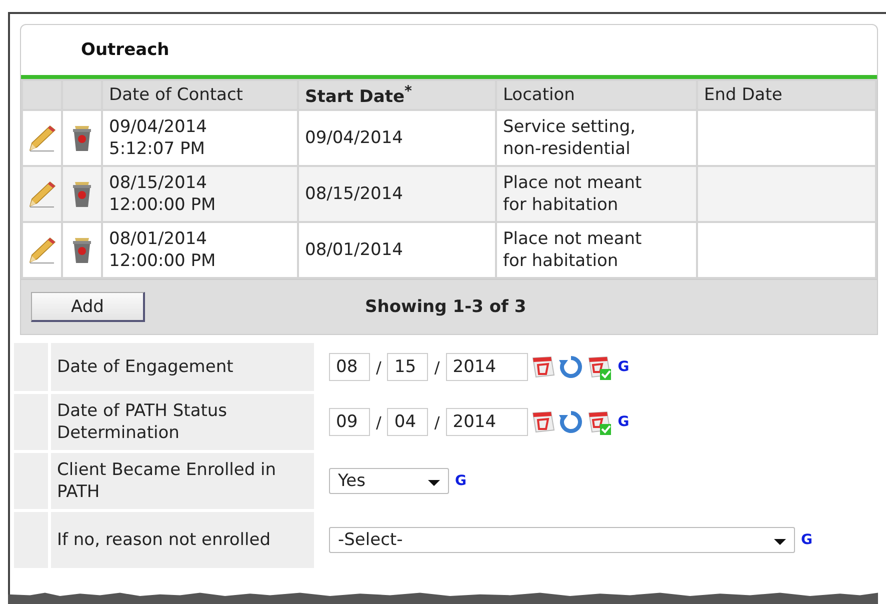 This screenshot has height=604, width=886. What do you see at coordinates (162, 250) in the screenshot?
I see `table-cell: 08/01/2014 12:00:00 PM` at bounding box center [162, 250].